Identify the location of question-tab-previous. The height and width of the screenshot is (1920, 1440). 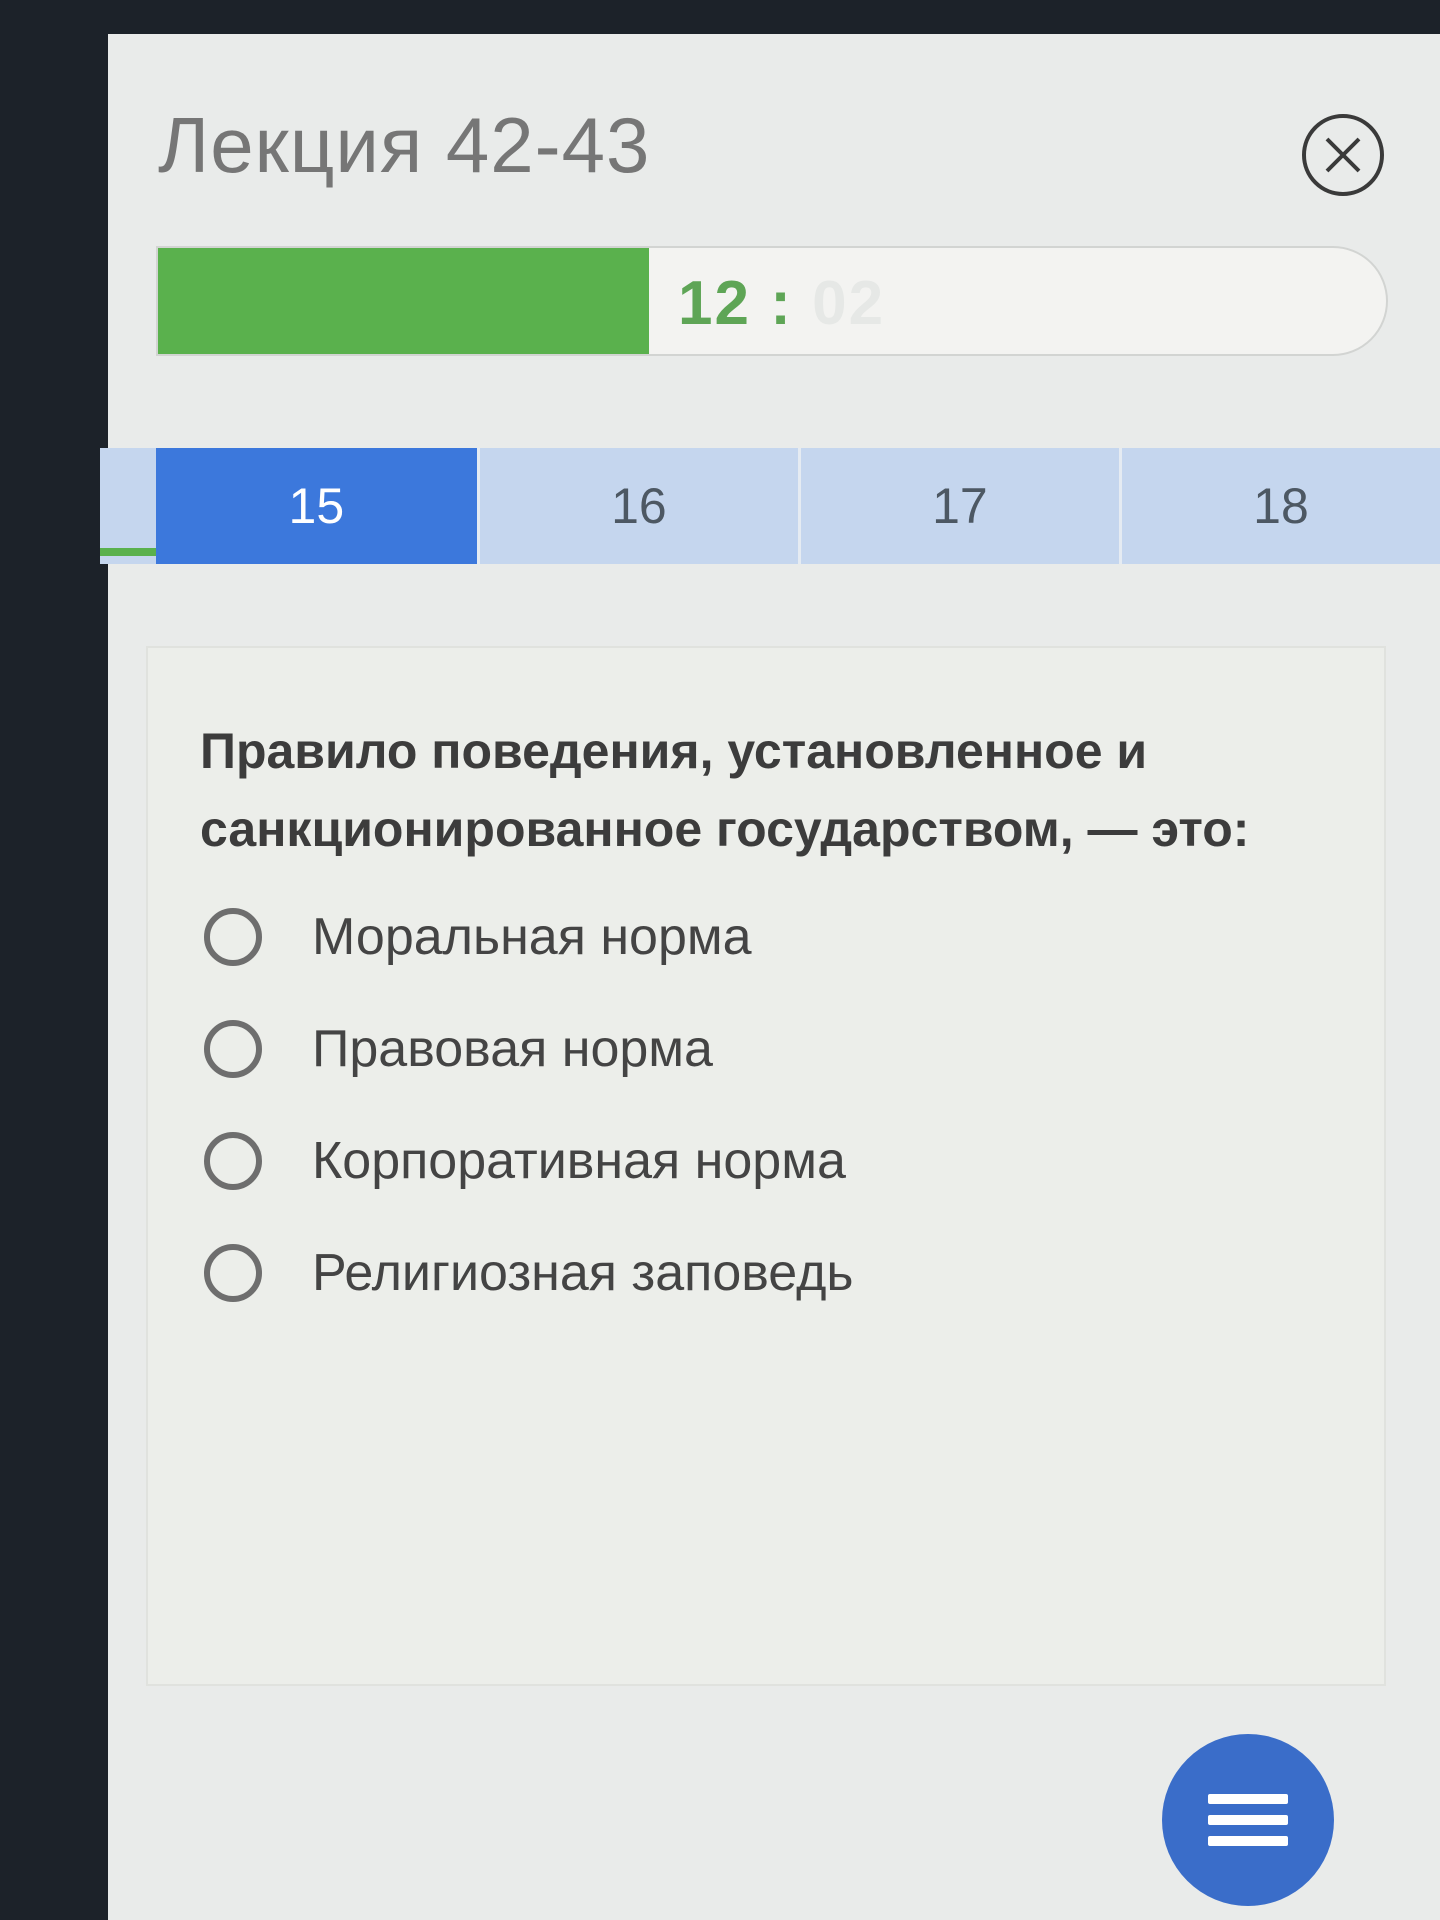
(128, 506).